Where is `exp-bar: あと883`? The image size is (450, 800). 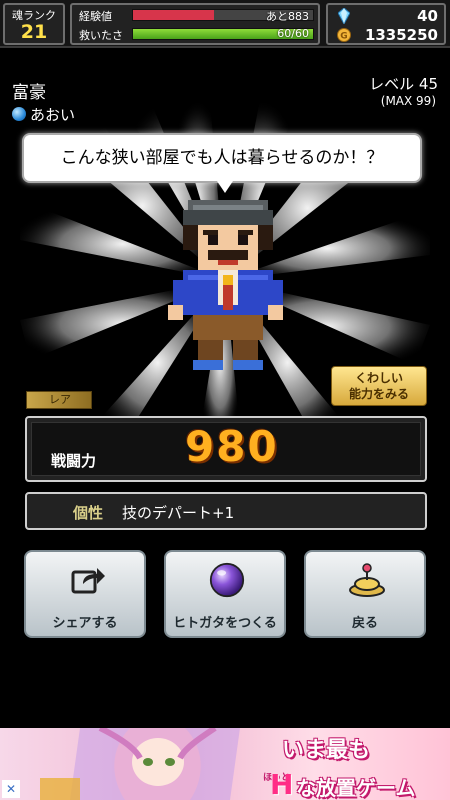
exp-bar: あと883 is located at coordinates (223, 16).